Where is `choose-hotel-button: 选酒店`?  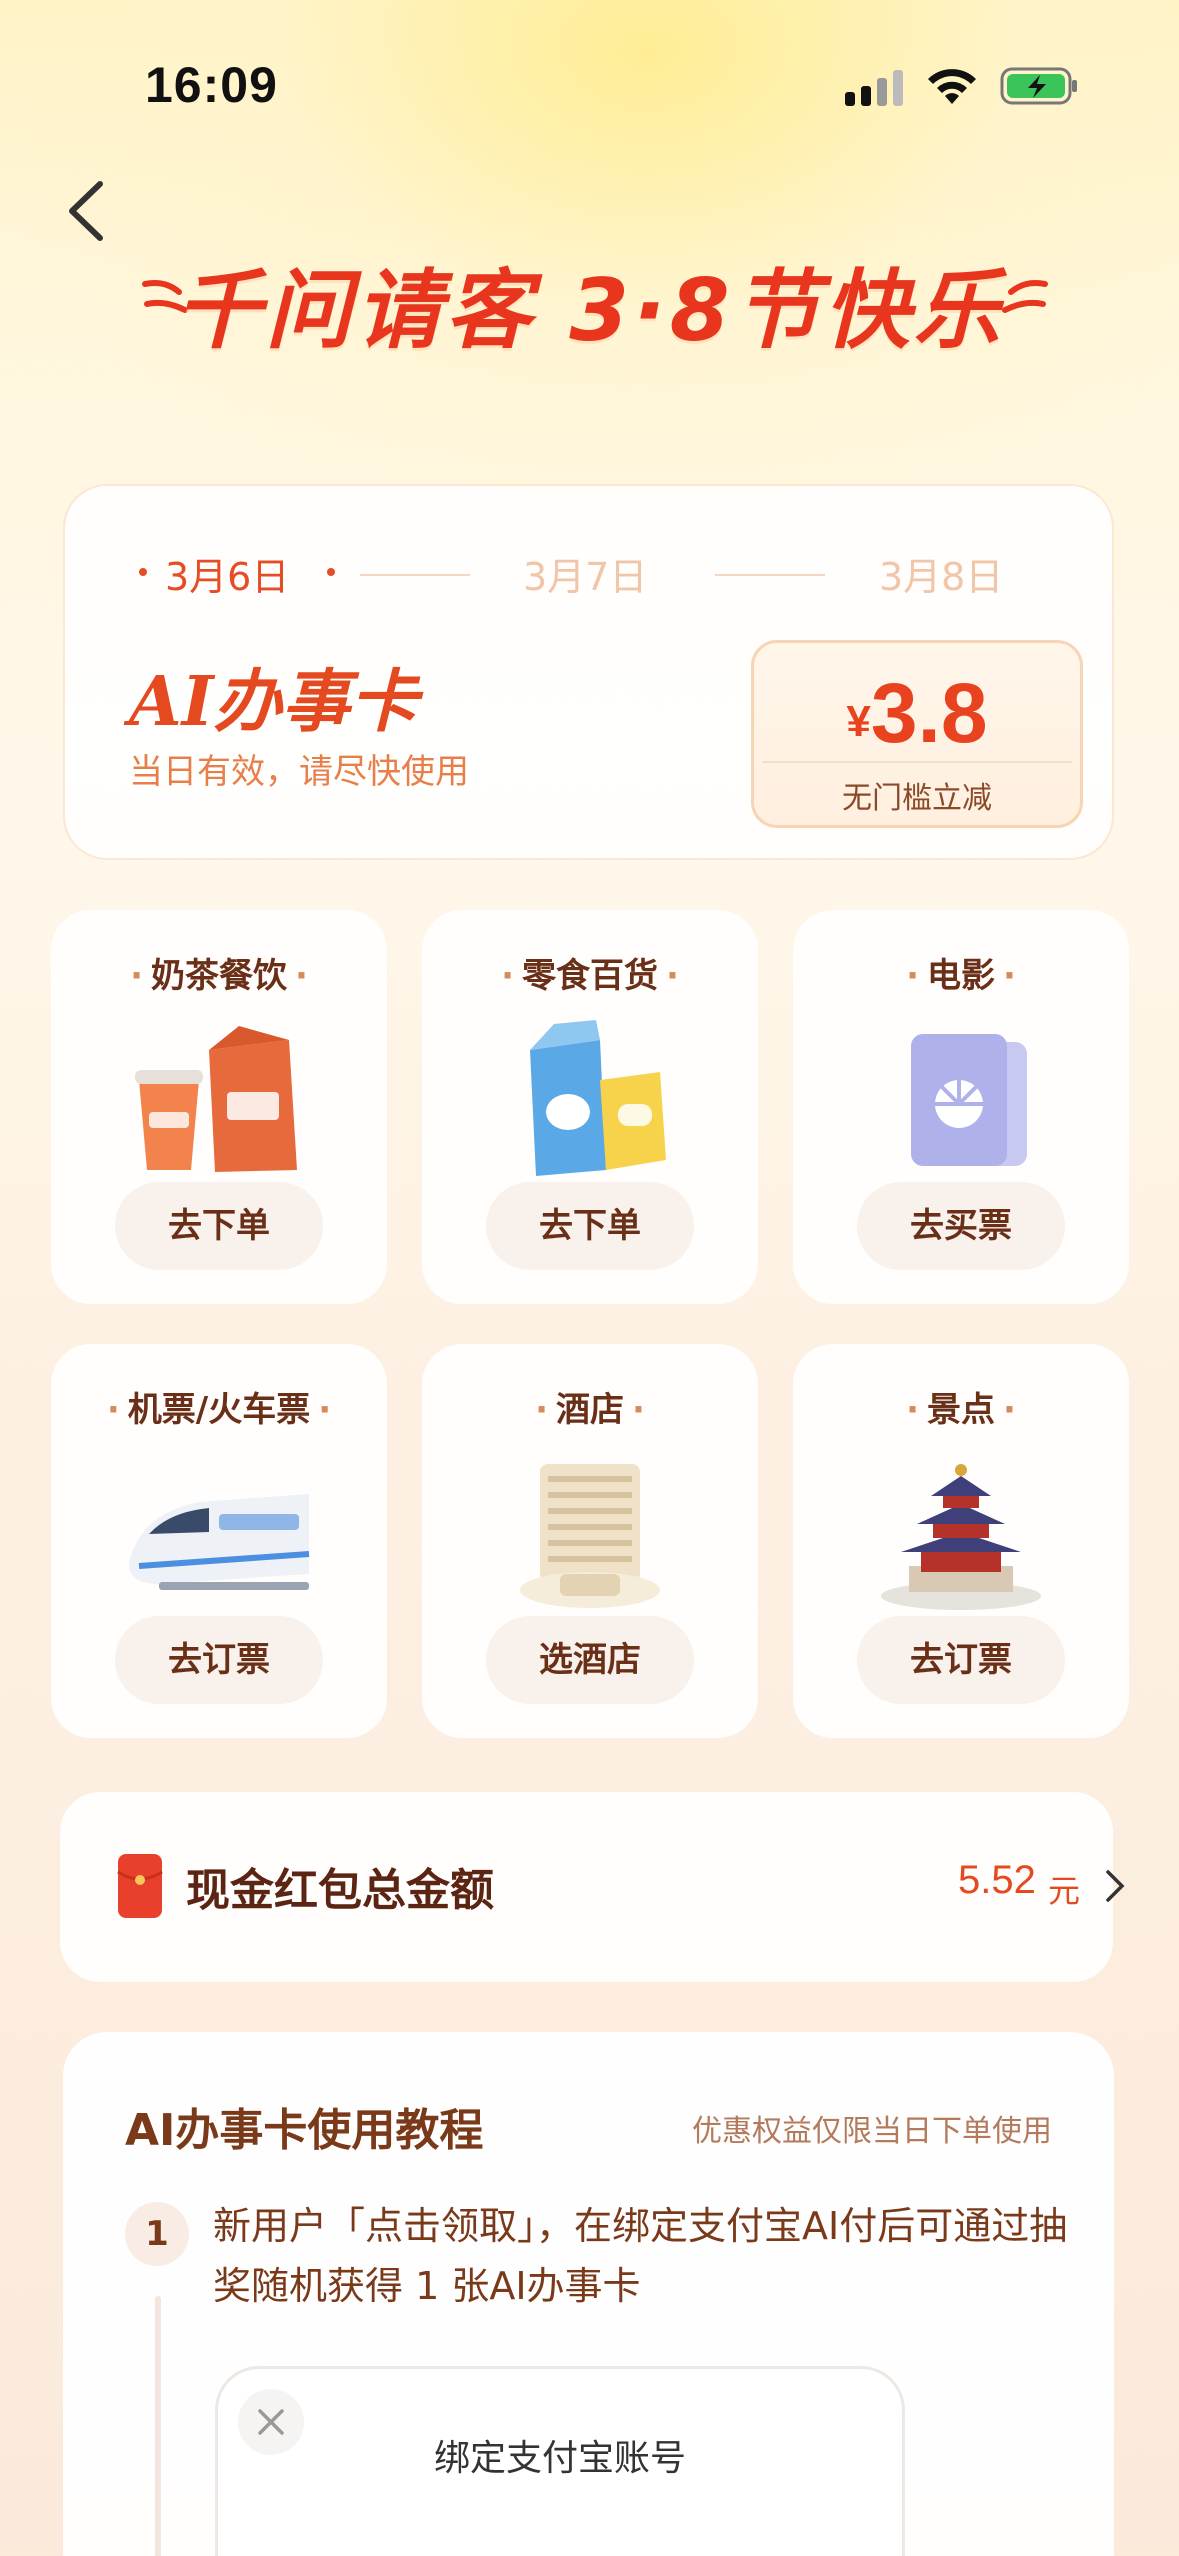 choose-hotel-button: 选酒店 is located at coordinates (590, 1660).